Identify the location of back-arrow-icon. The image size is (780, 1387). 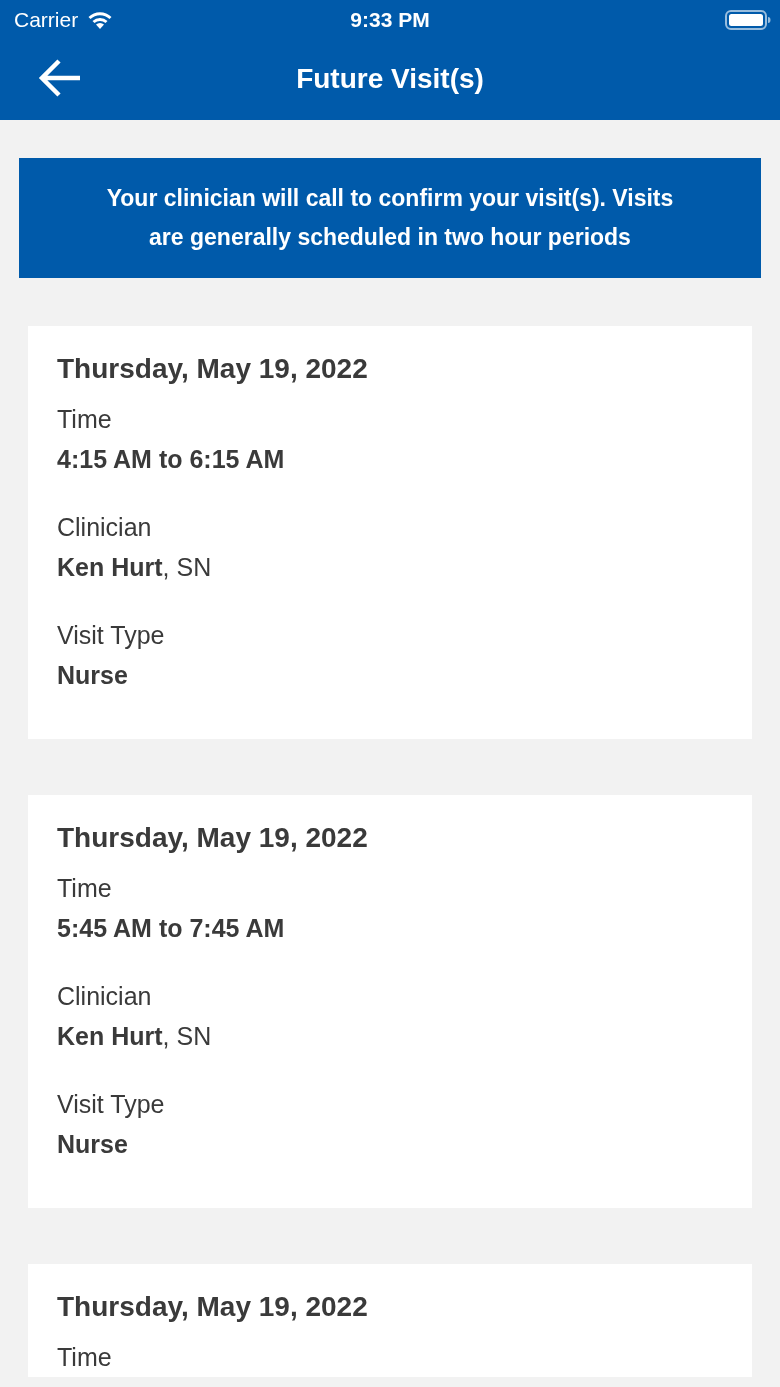
(60, 78).